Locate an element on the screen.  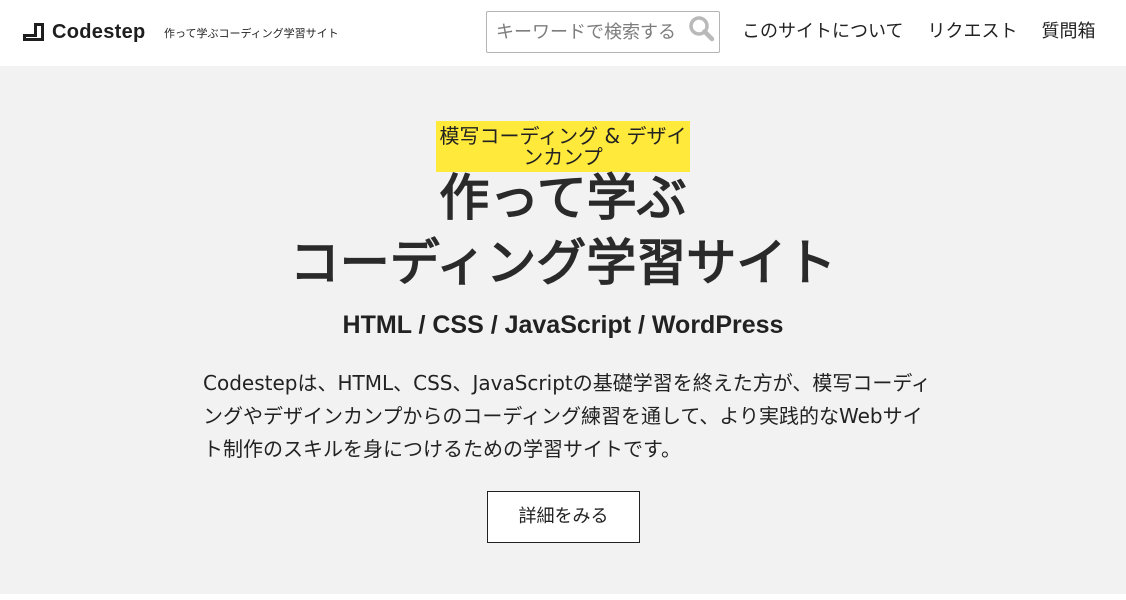
logo-text: Codestep is located at coordinates (99, 31).